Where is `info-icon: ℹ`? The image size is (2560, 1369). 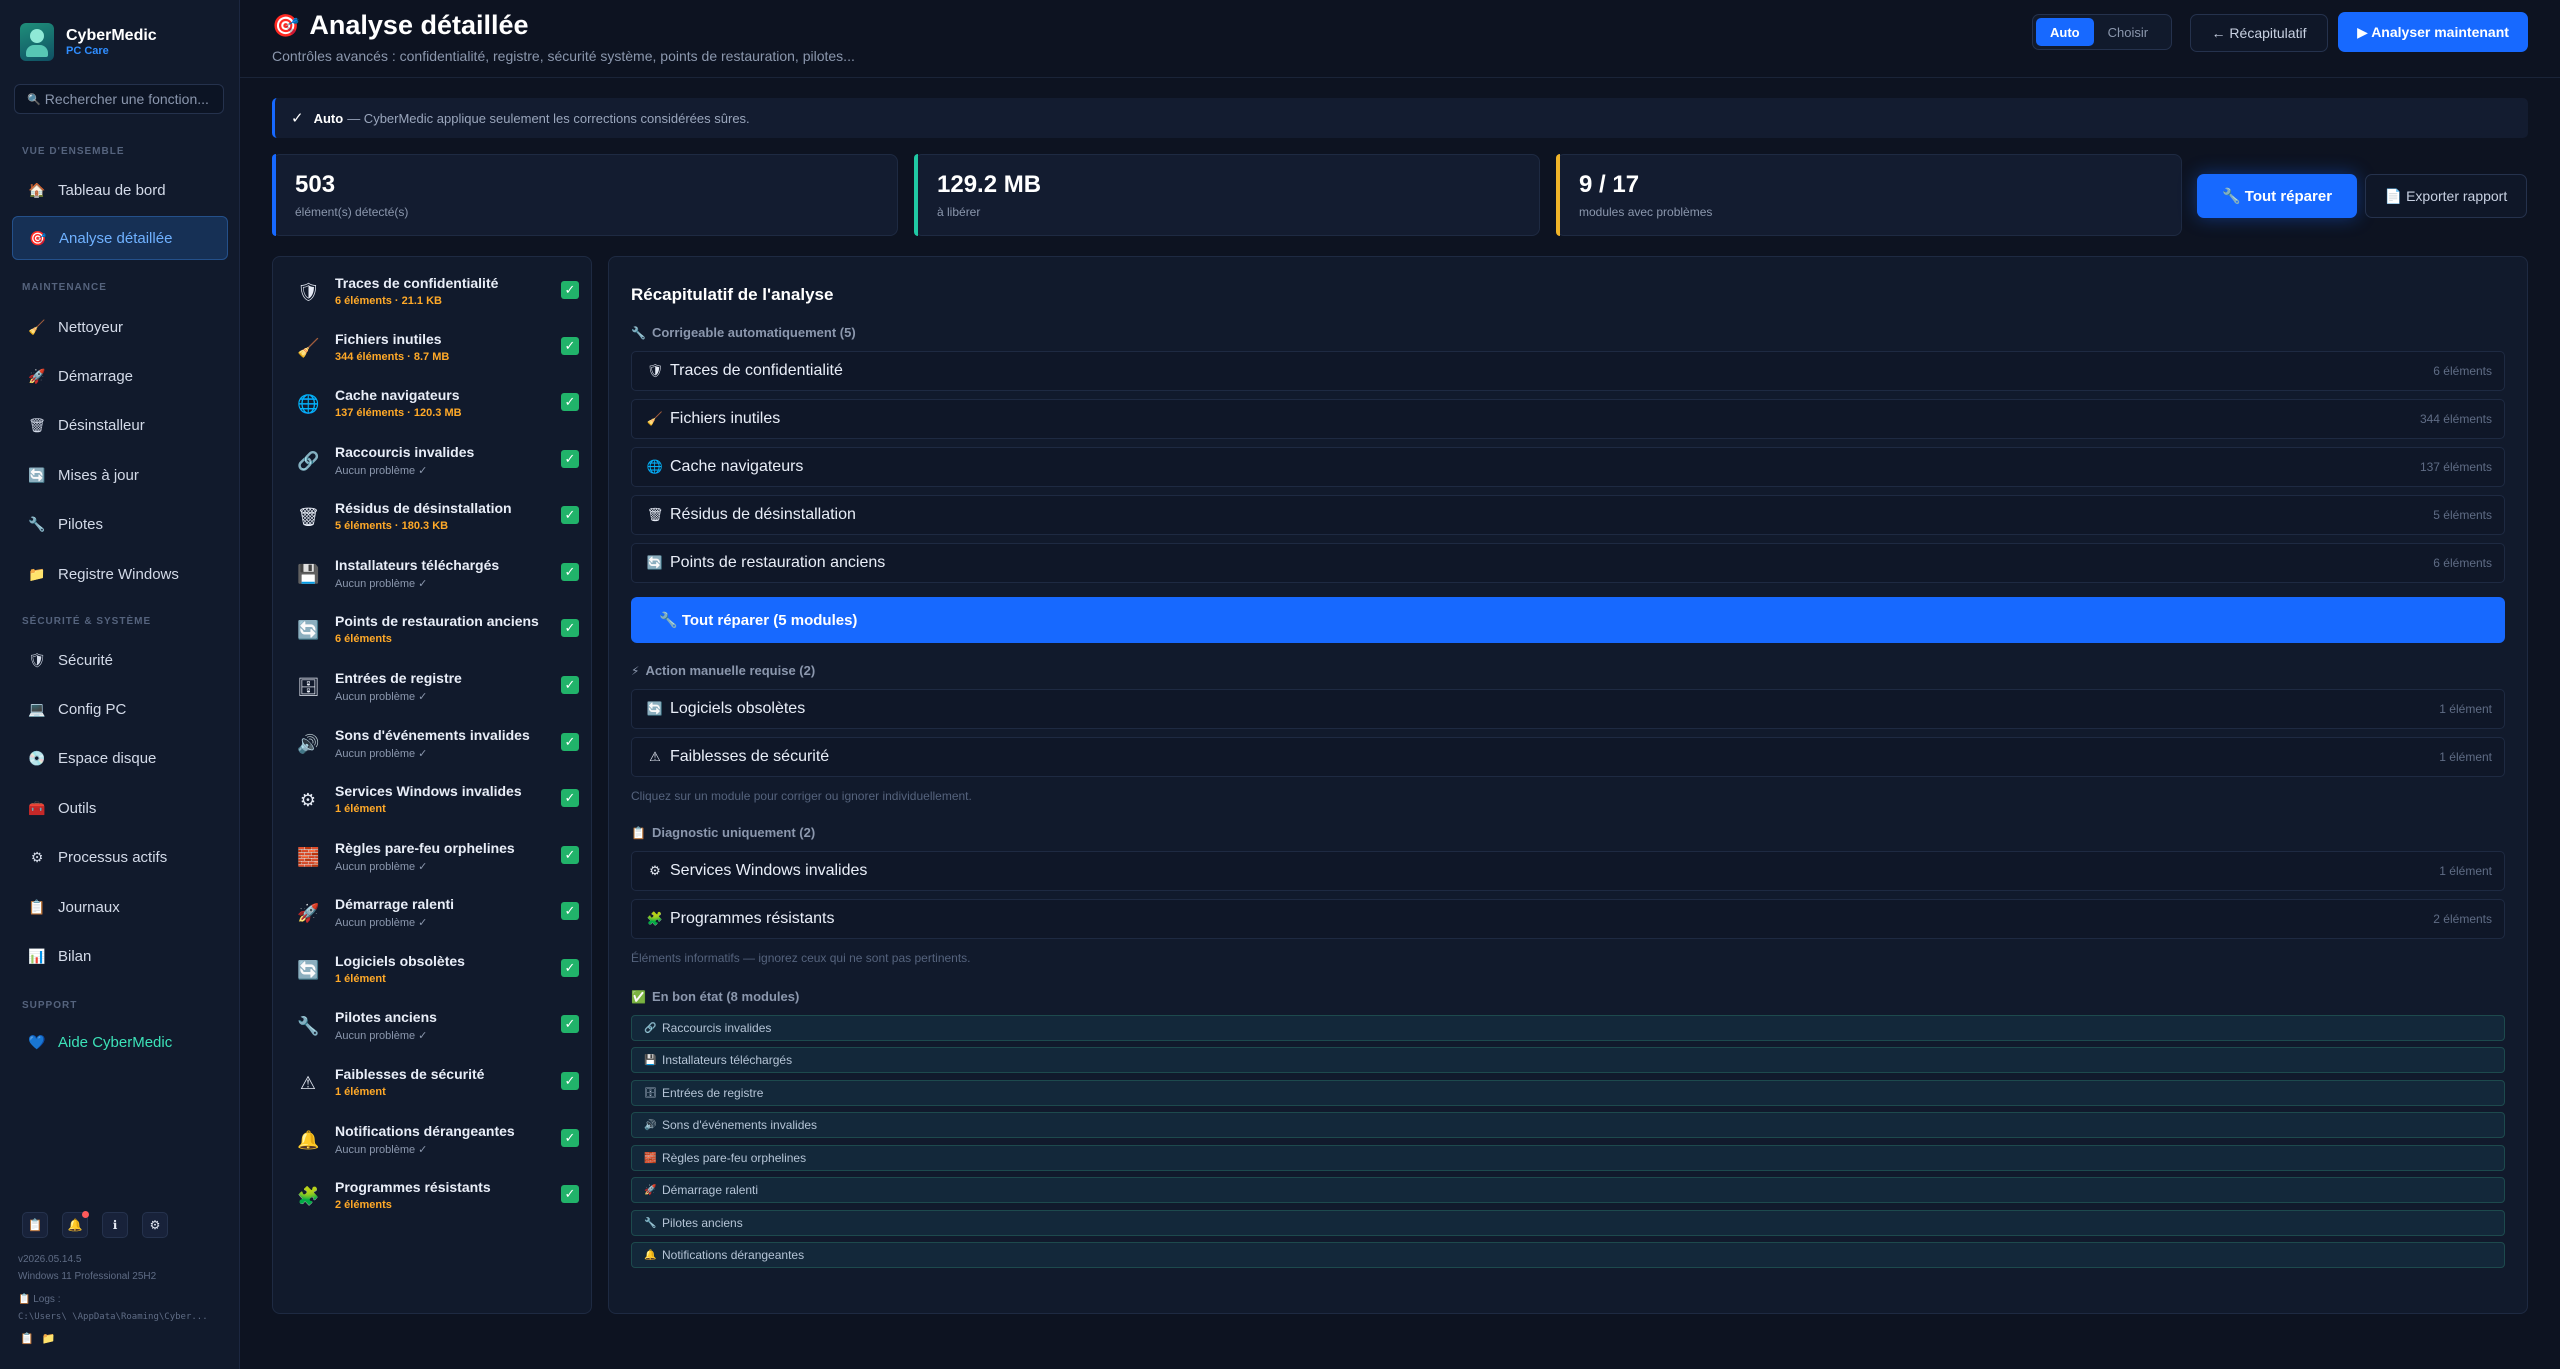
info-icon: ℹ is located at coordinates (115, 1225).